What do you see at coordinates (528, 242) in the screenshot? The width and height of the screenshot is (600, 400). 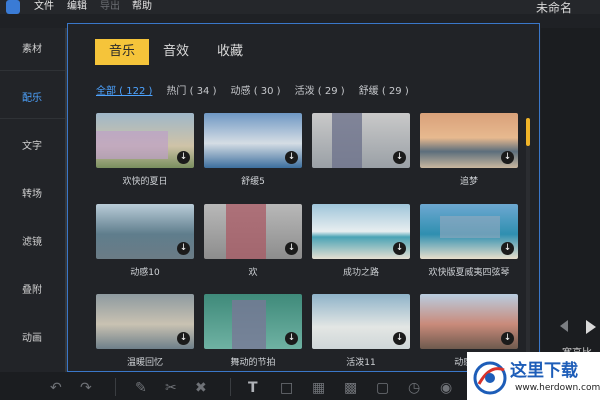 I see `scrollbar-track` at bounding box center [528, 242].